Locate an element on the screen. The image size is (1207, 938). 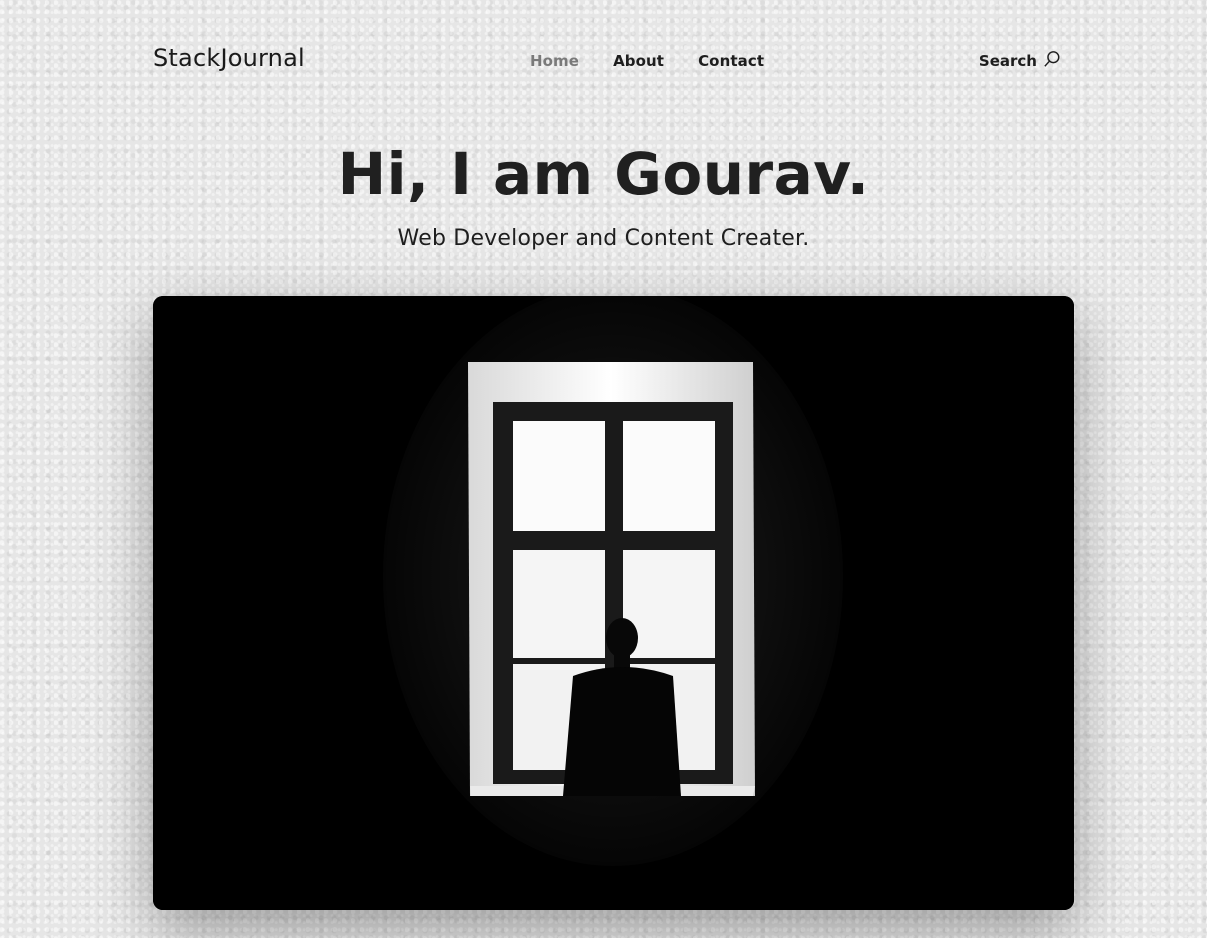
nav-home-link: Home is located at coordinates (554, 61).